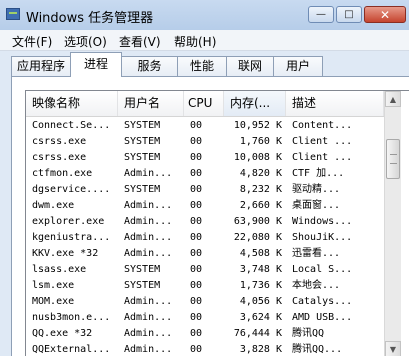  What do you see at coordinates (250, 66) in the screenshot?
I see `tab-networking: 联网` at bounding box center [250, 66].